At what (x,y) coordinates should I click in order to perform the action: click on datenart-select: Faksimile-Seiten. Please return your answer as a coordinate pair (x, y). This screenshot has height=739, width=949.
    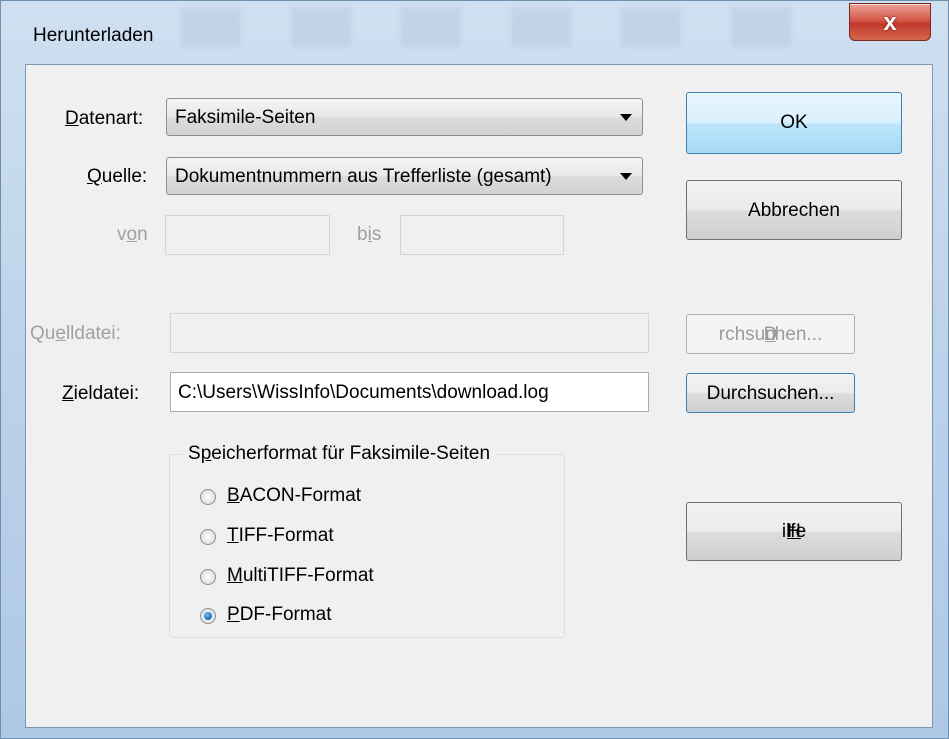
    Looking at the image, I should click on (404, 117).